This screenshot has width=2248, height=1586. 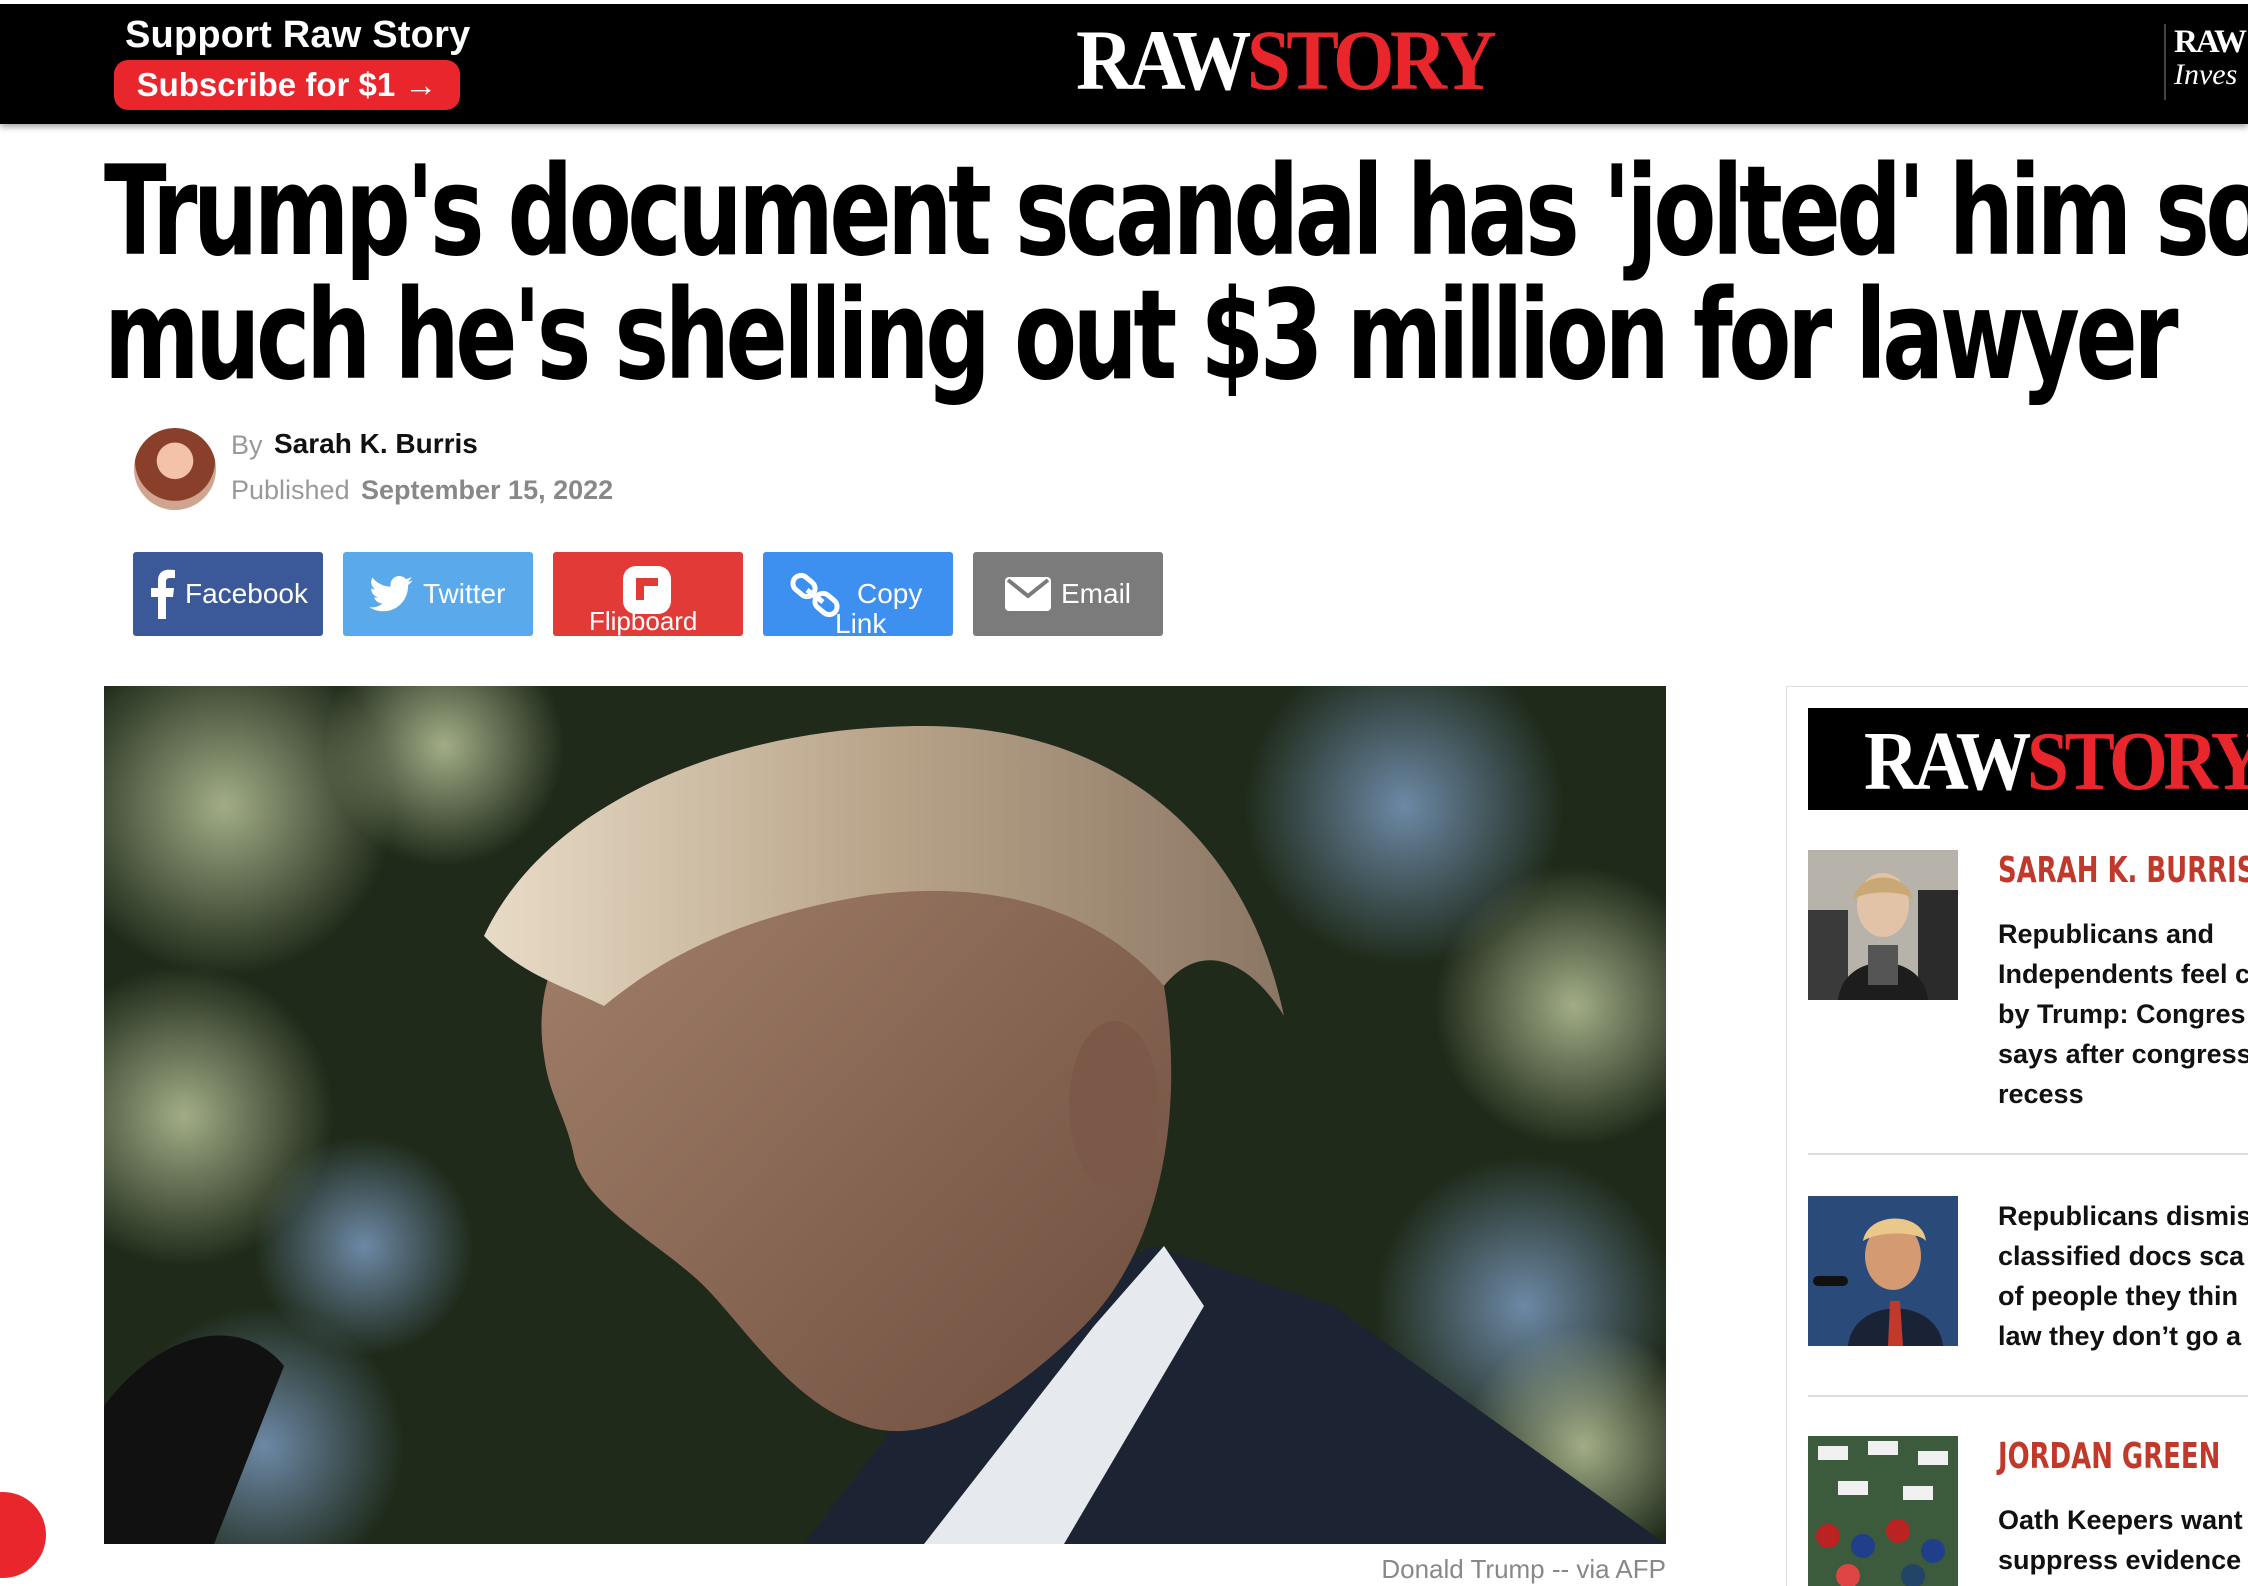 I want to click on image-caption: Donald Trump -- via AFP, so click(x=1523, y=1569).